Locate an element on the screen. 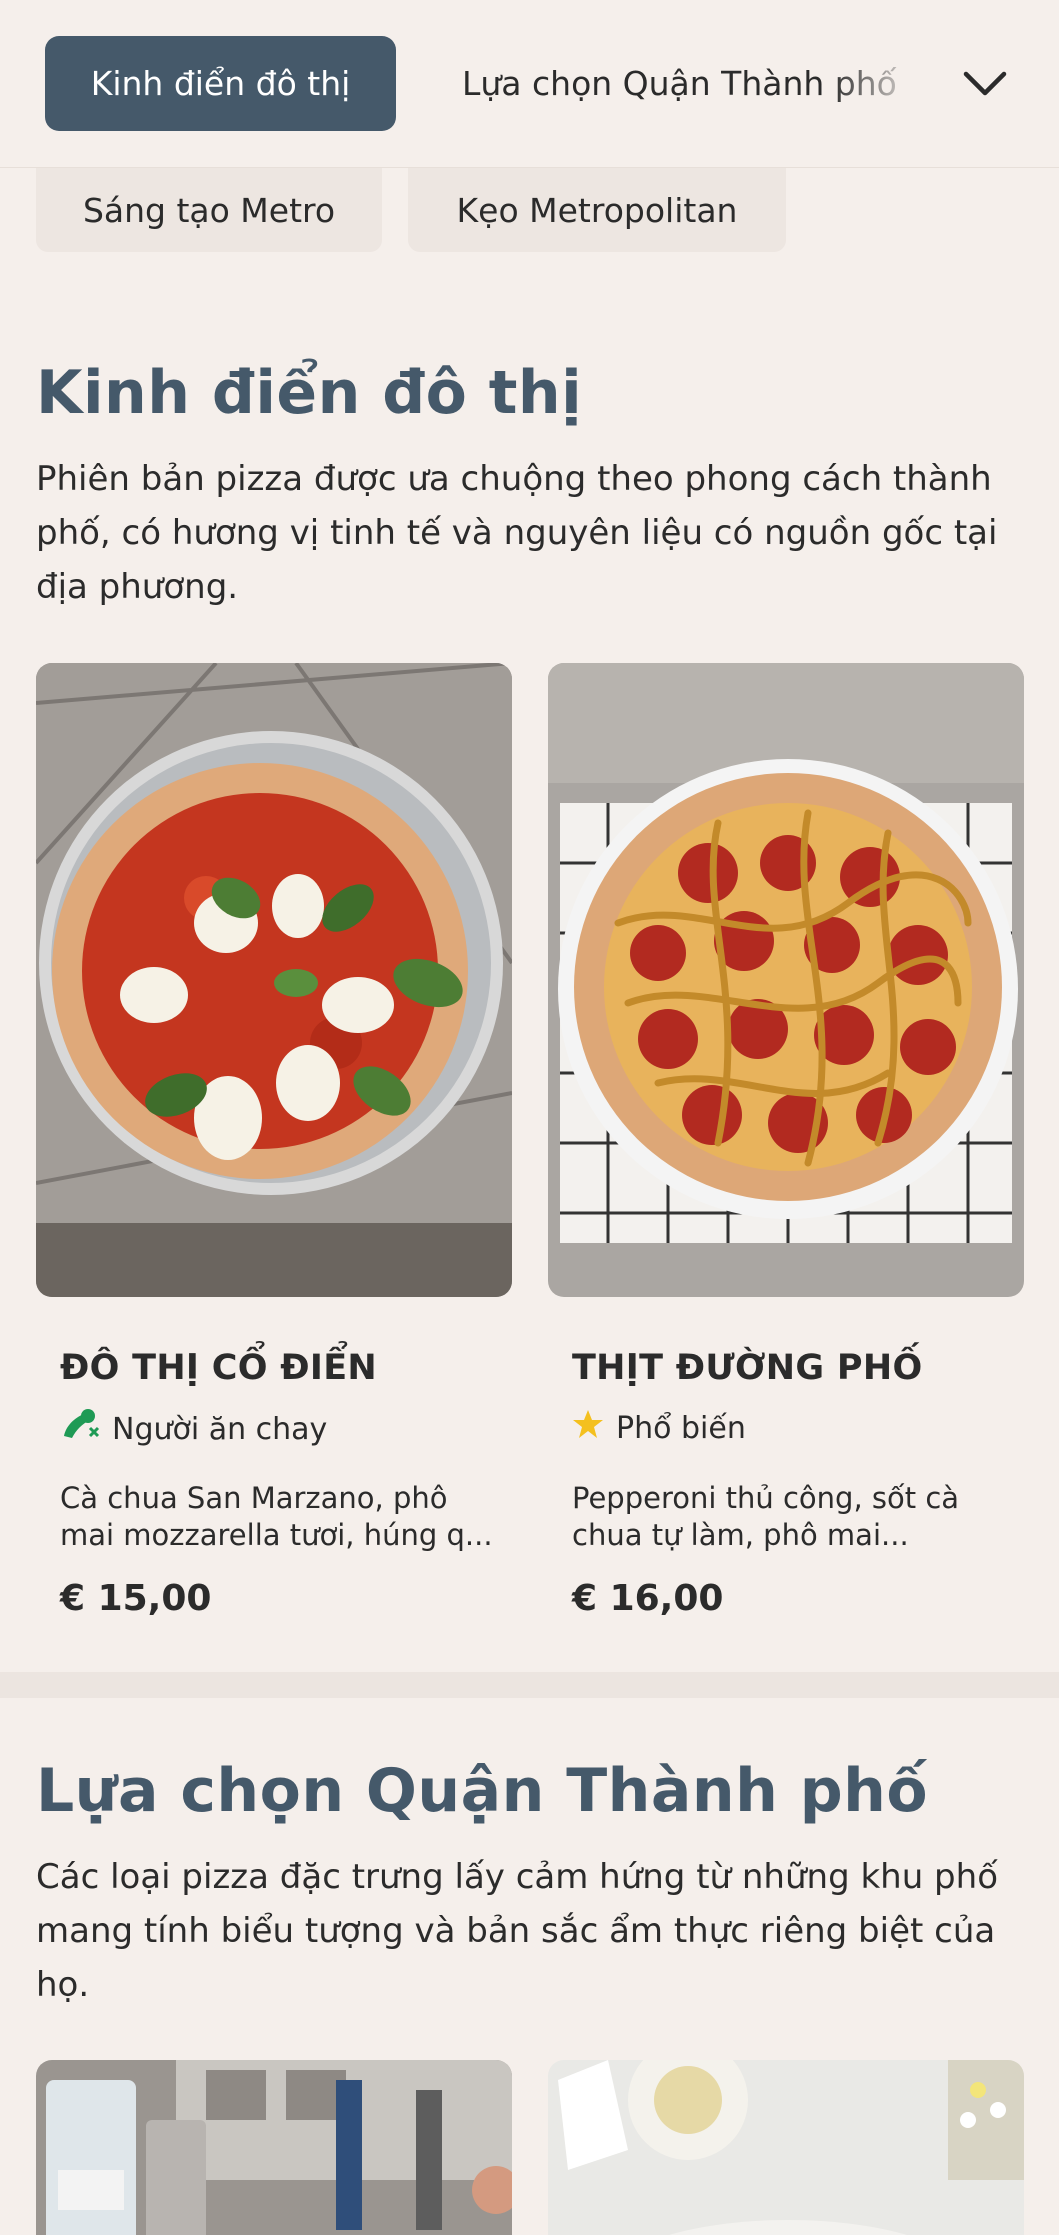 This screenshot has width=1059, height=2235. tab-lua-chon-quan: Lựa chọn Quận Thành phố is located at coordinates (692, 83).